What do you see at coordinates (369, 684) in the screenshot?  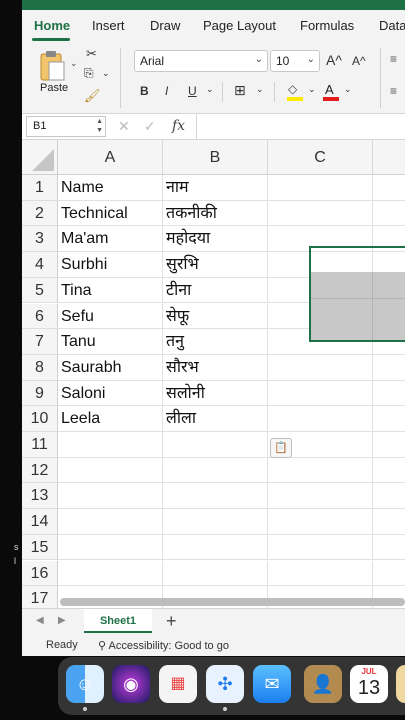 I see `calendar-icon: JUL 13` at bounding box center [369, 684].